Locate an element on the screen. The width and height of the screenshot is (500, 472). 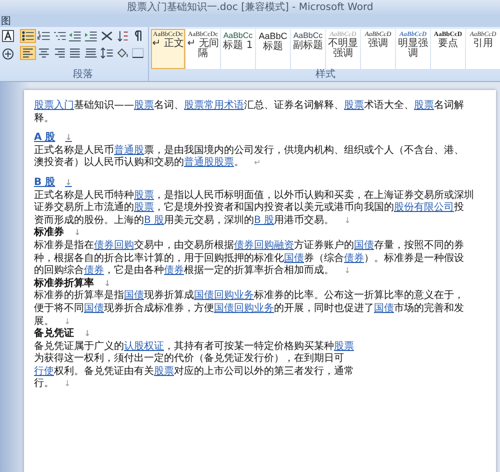
bullet-list-icon is located at coordinates (28, 36).